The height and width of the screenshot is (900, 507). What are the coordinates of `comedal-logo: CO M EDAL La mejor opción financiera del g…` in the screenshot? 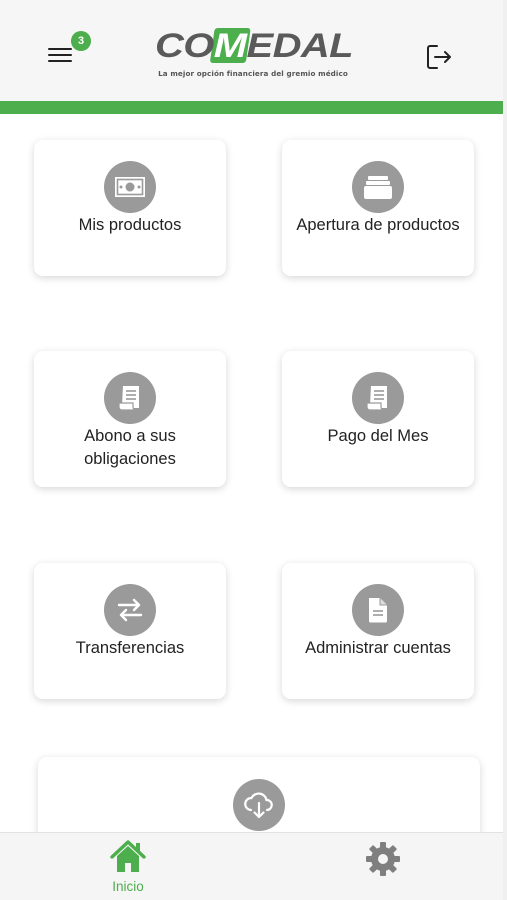 It's located at (253, 52).